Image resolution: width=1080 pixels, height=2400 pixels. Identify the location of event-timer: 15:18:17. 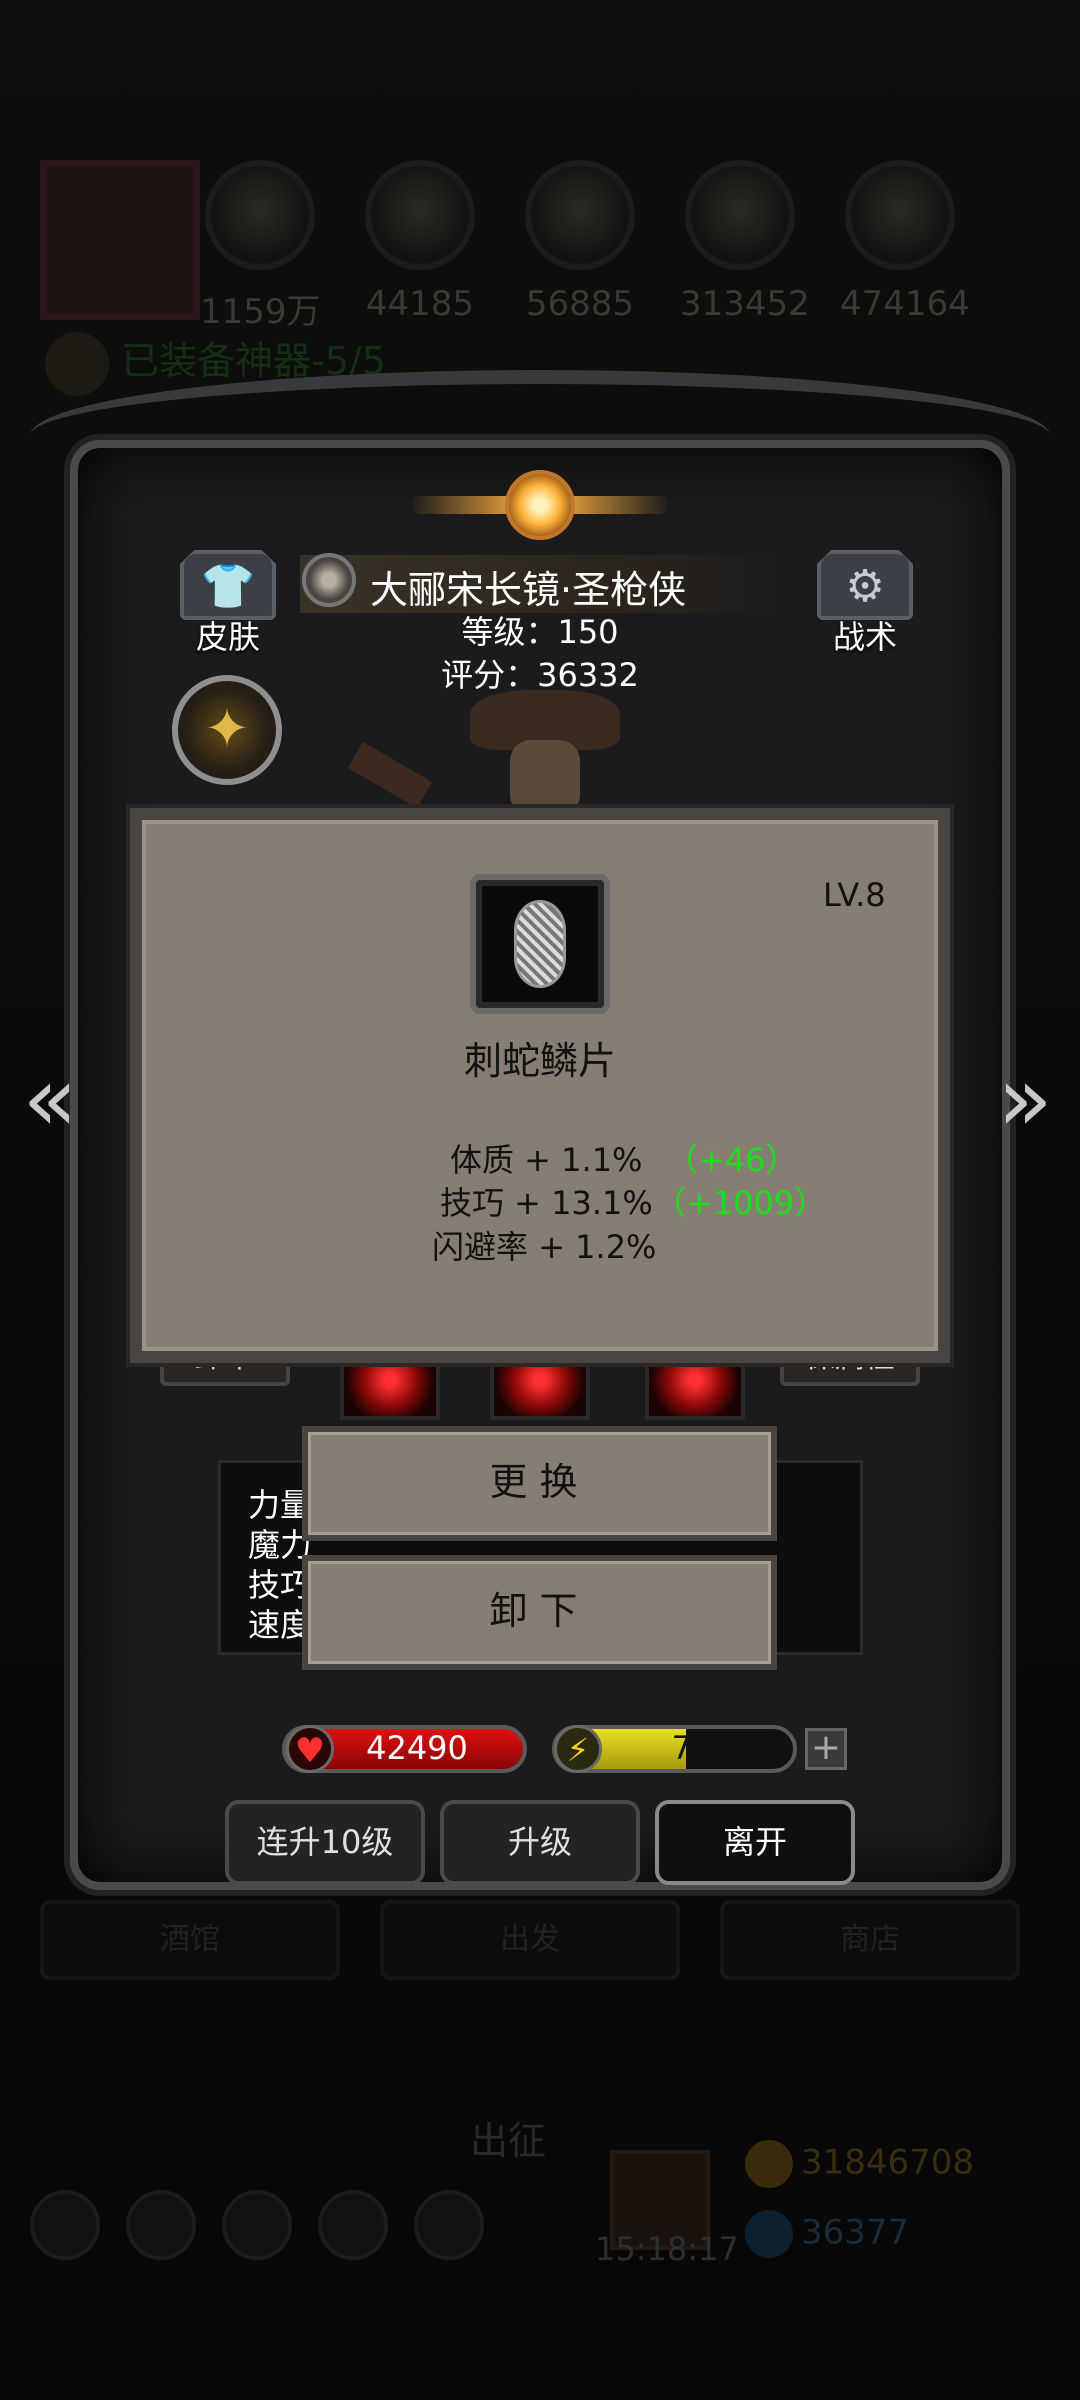
(667, 2249).